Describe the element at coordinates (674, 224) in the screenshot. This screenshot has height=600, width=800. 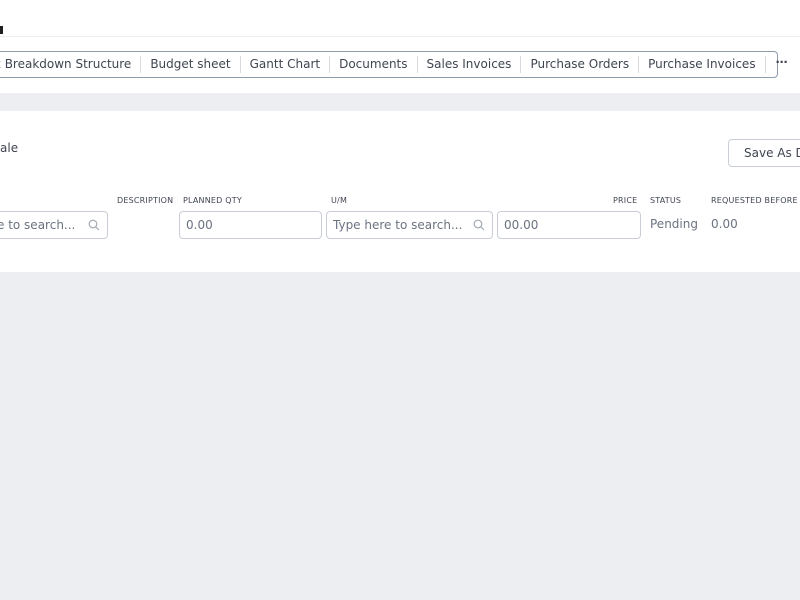
I see `status-value: Pending` at that location.